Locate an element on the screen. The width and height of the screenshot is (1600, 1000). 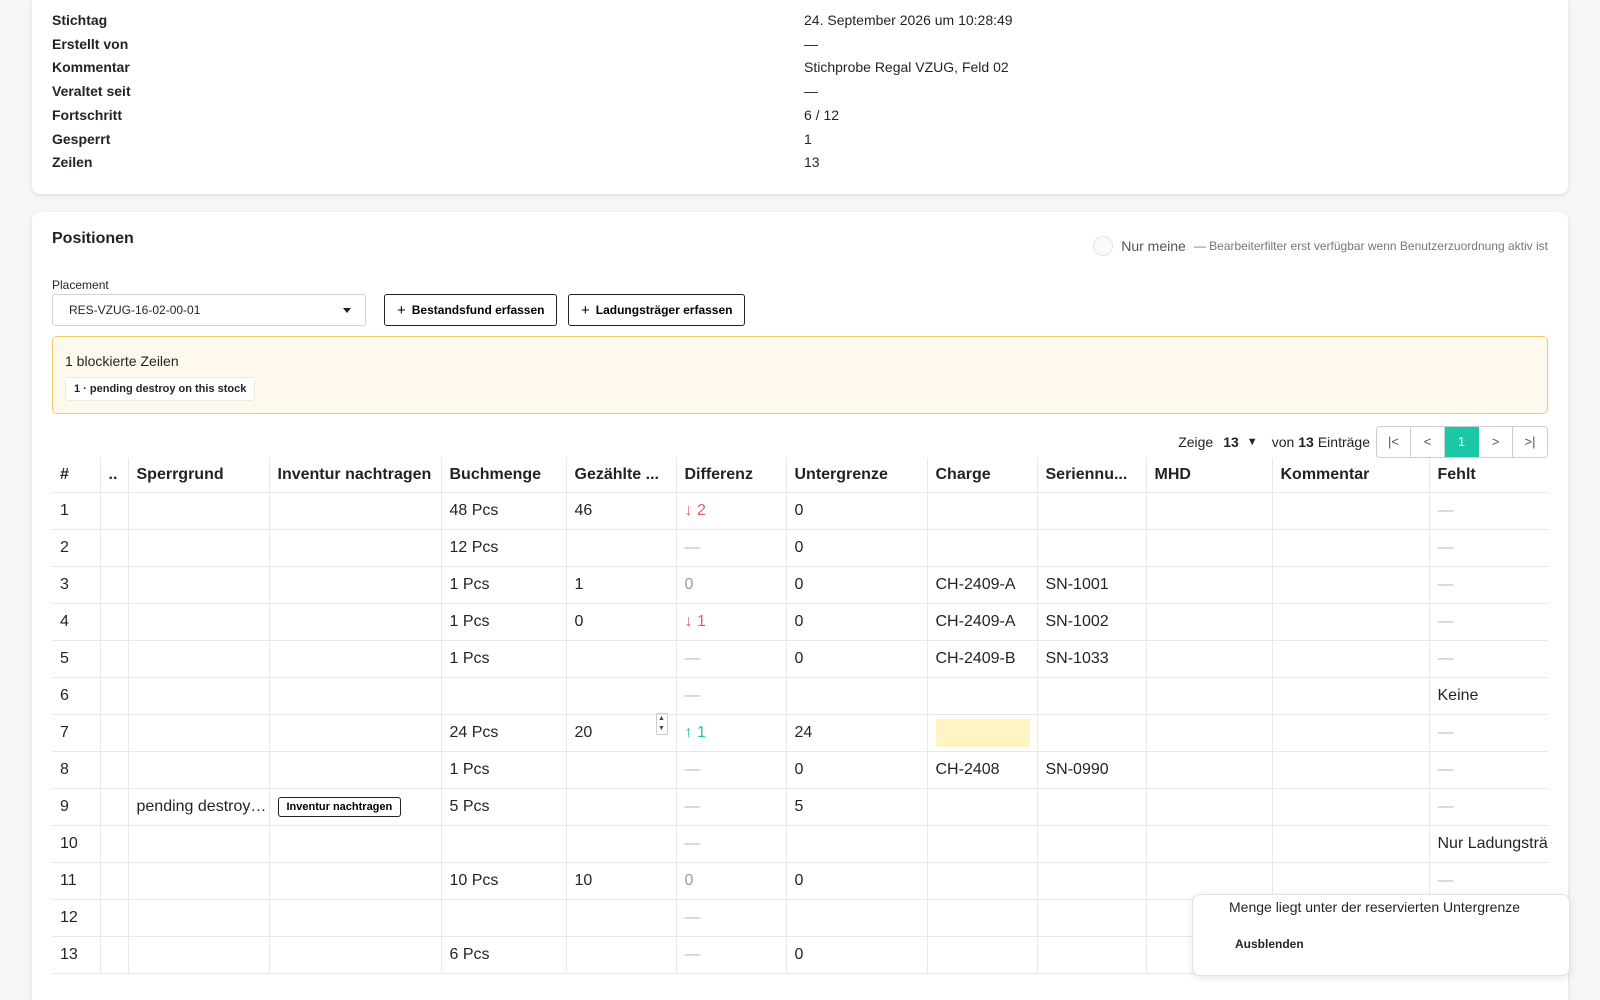
buchmenge-cell: 12 Pcs is located at coordinates (504, 547).